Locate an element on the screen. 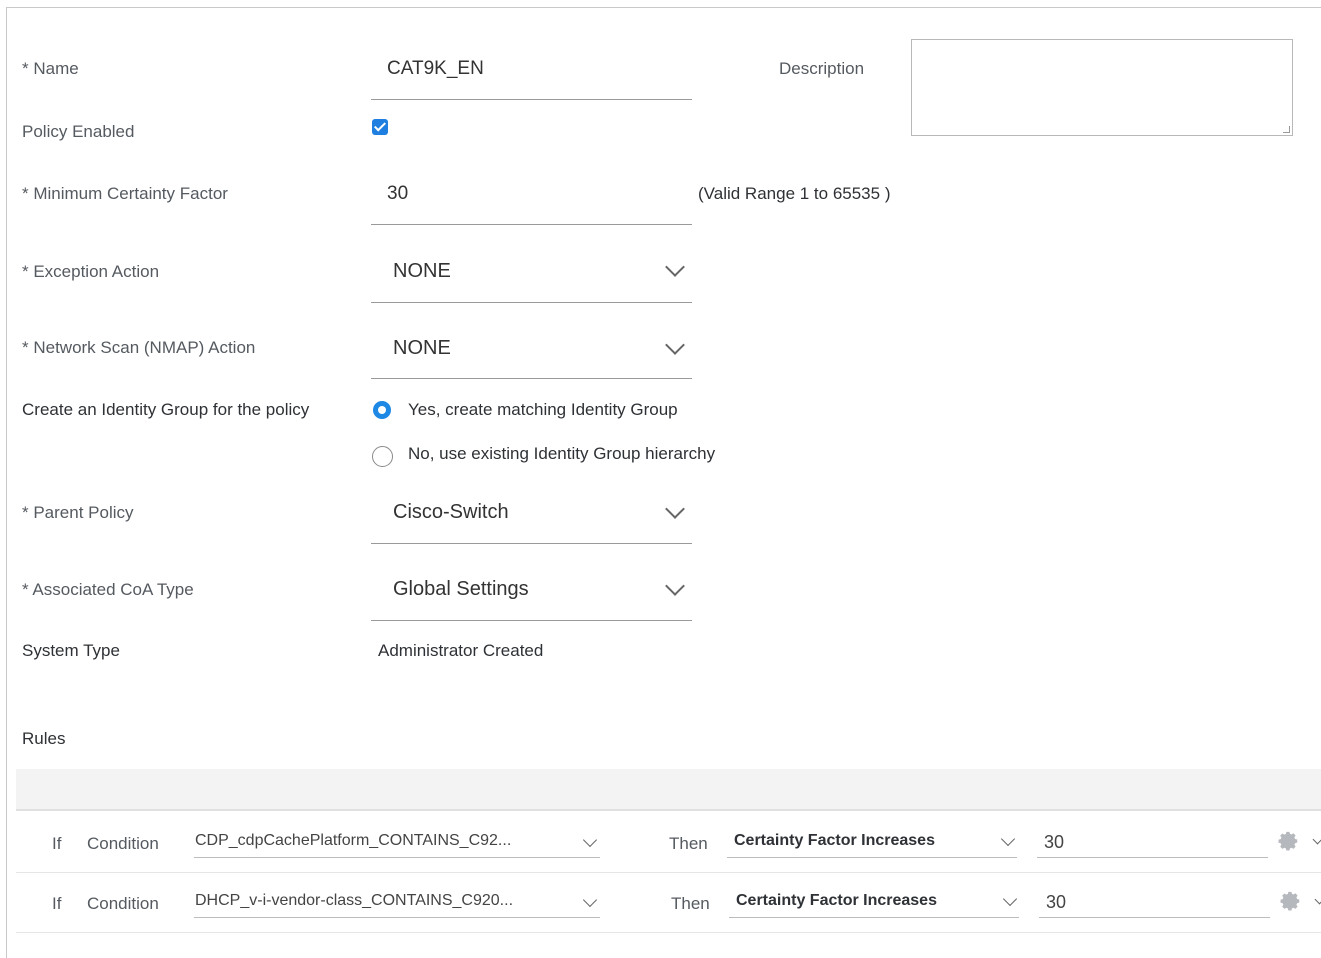  parent-policy-label: * Parent Policy is located at coordinates (78, 512).